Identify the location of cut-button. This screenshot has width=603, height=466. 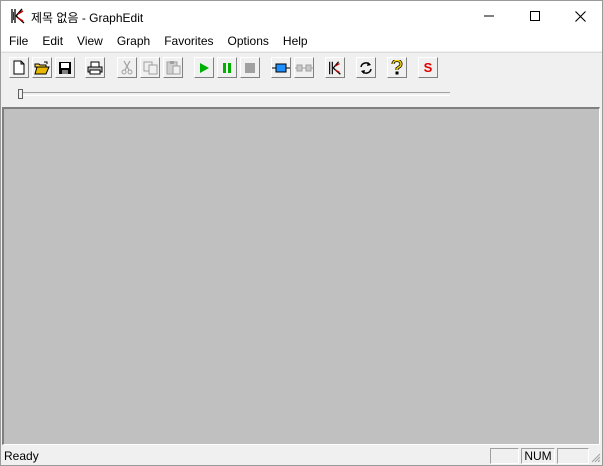
(127, 67).